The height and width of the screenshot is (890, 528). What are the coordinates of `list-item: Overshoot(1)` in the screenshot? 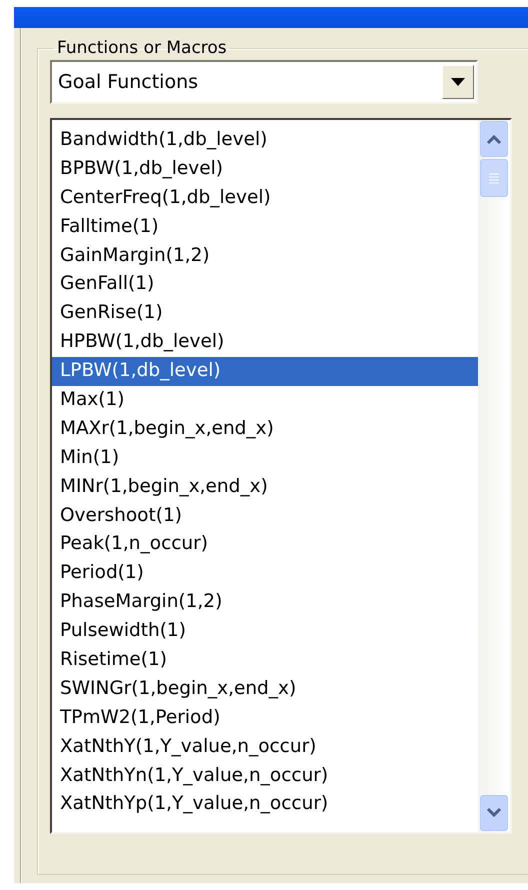 It's located at (265, 516).